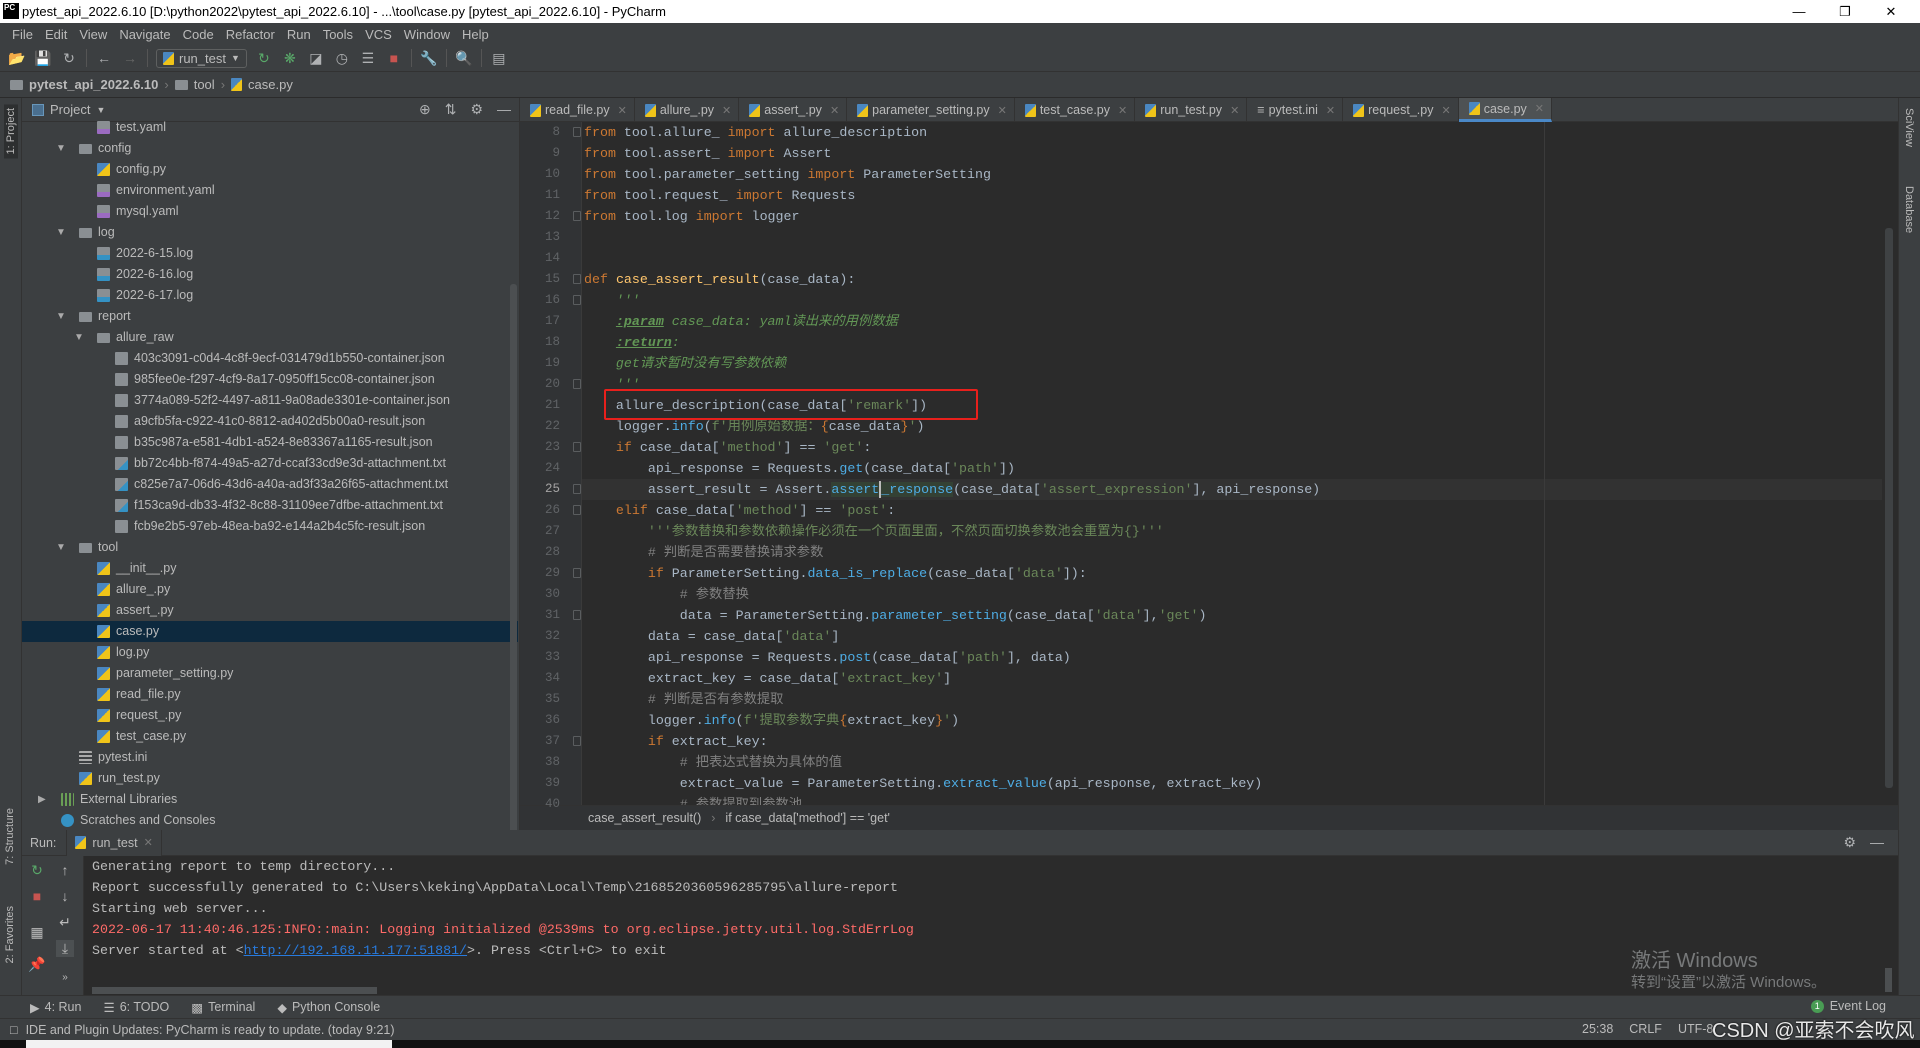  Describe the element at coordinates (270, 547) in the screenshot. I see `tree-item: ▼ tool` at that location.